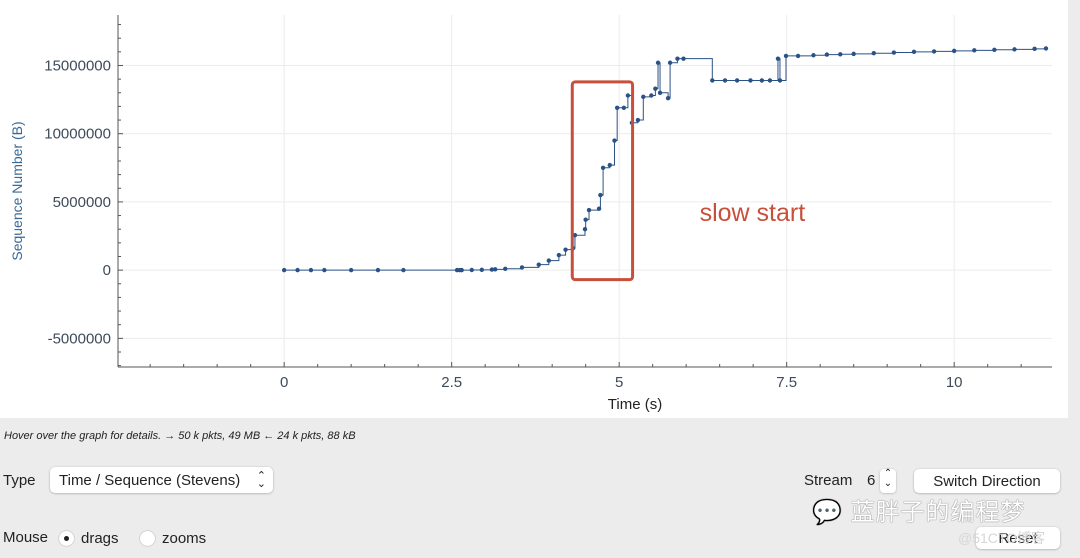 Image resolution: width=1080 pixels, height=558 pixels. What do you see at coordinates (107, 270) in the screenshot?
I see `y-tick-label: 0` at bounding box center [107, 270].